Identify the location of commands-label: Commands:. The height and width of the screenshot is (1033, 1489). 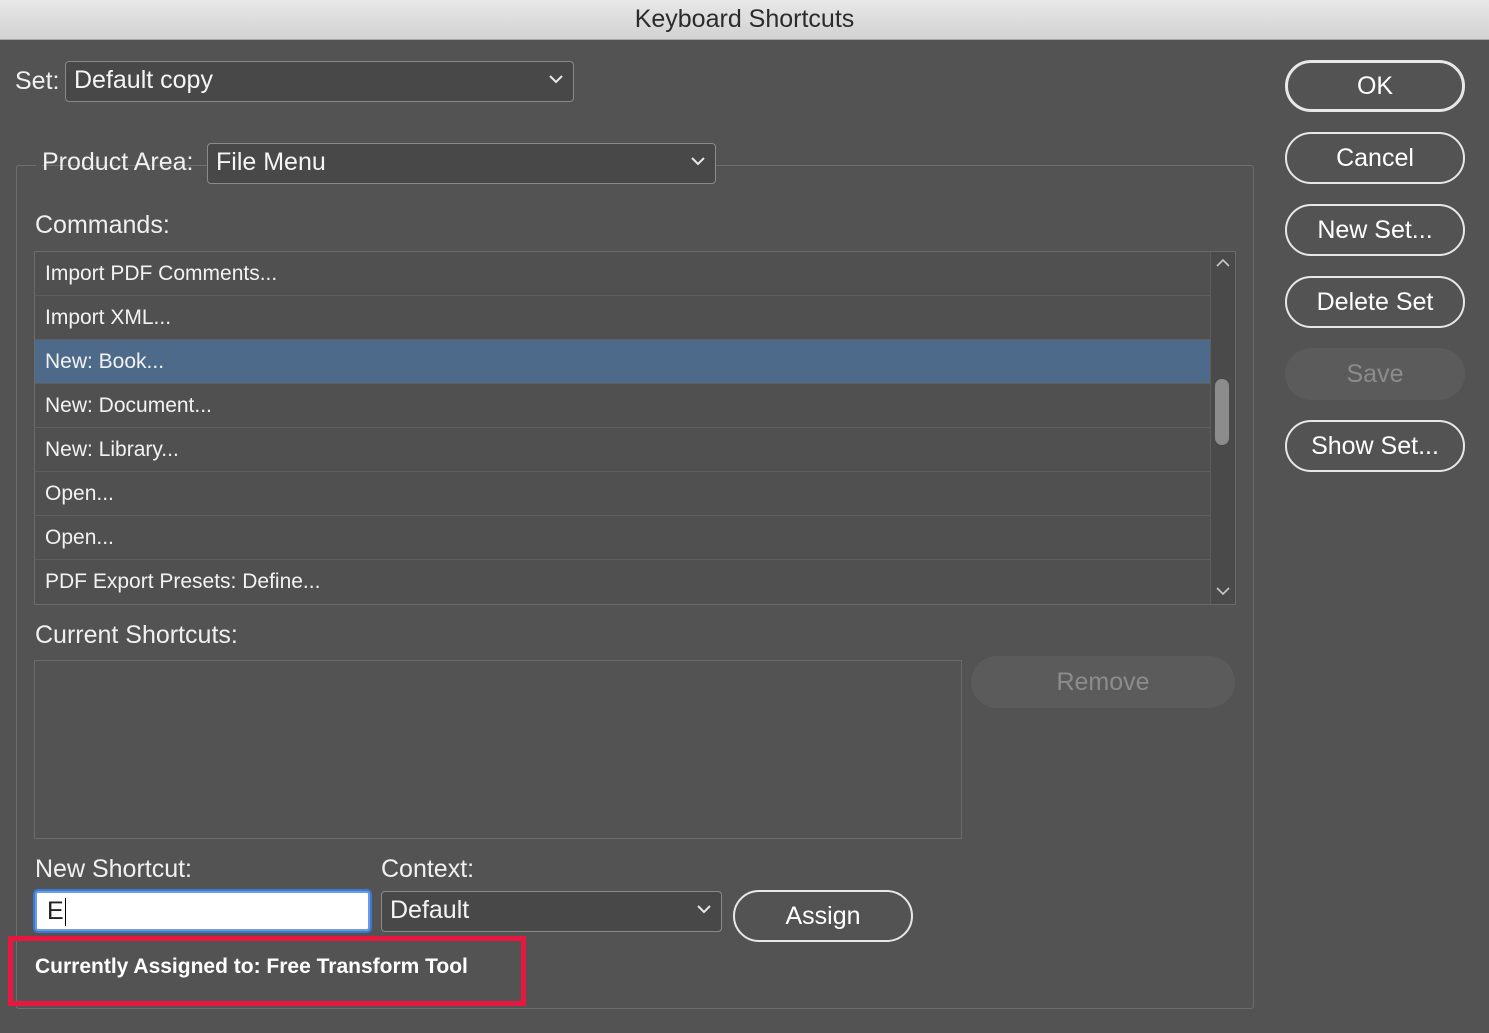
(102, 225).